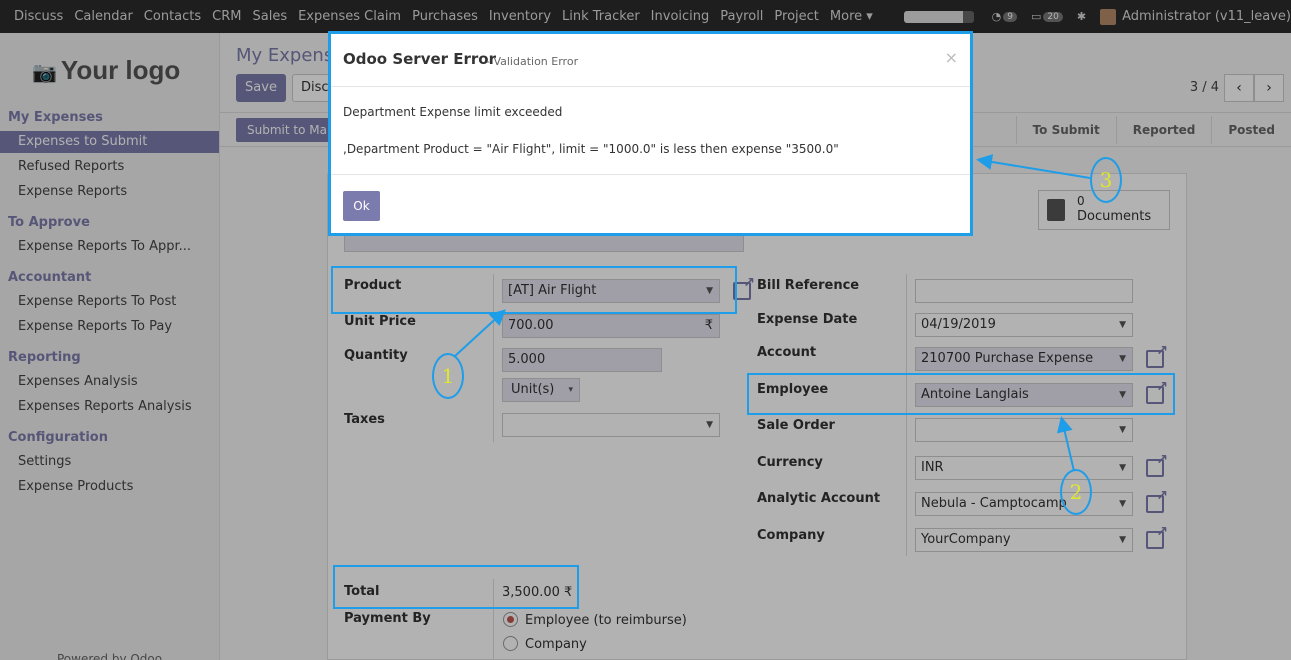 The height and width of the screenshot is (660, 1291). I want to click on error-message: Department Expense limit exceeded, so click(453, 112).